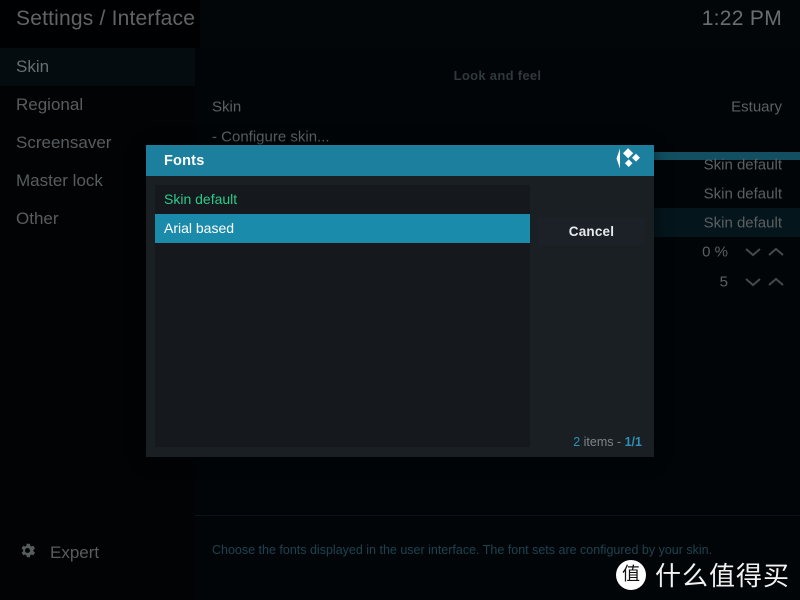 The image size is (800, 600). I want to click on settings-level-toggle: Expert, so click(97, 557).